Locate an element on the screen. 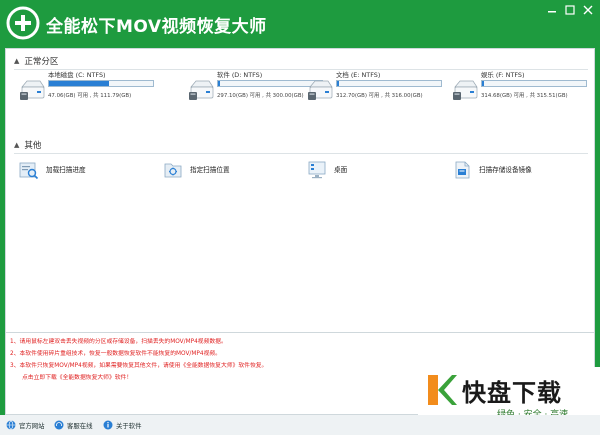  partitions-section-header: ▲ 正常分区 is located at coordinates (36, 61).